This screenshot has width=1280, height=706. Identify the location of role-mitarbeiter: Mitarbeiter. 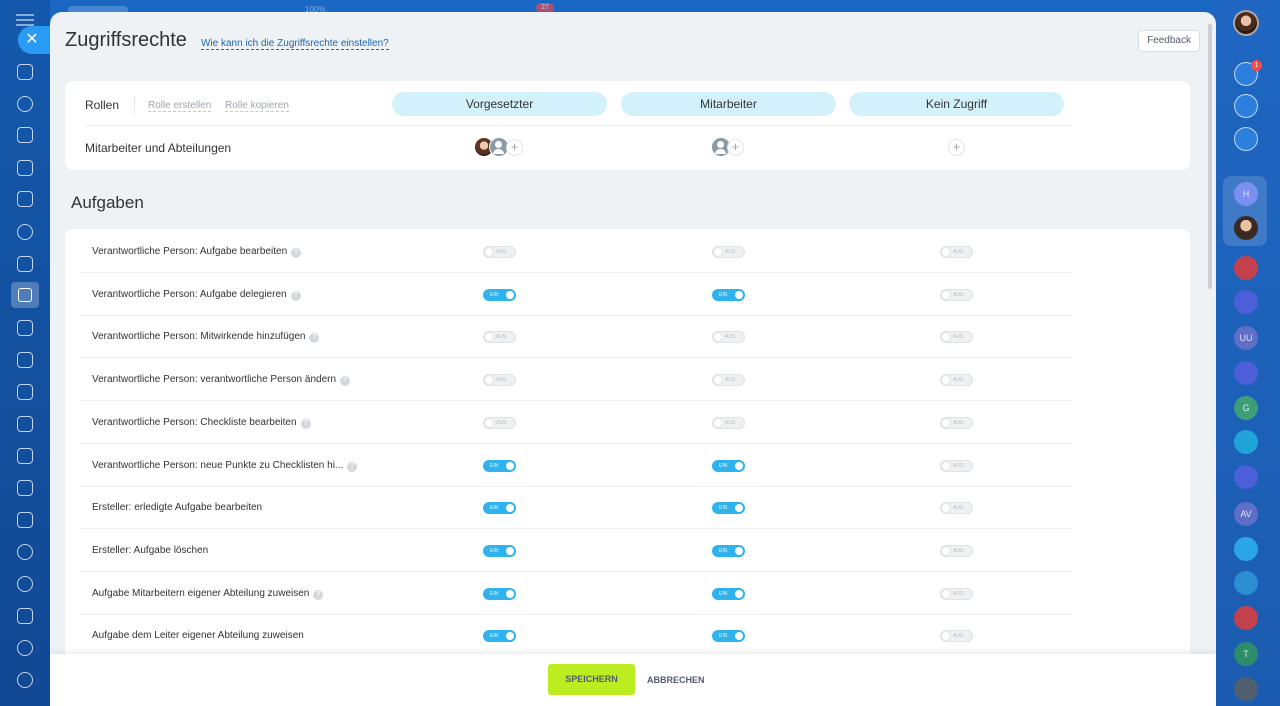
(728, 104).